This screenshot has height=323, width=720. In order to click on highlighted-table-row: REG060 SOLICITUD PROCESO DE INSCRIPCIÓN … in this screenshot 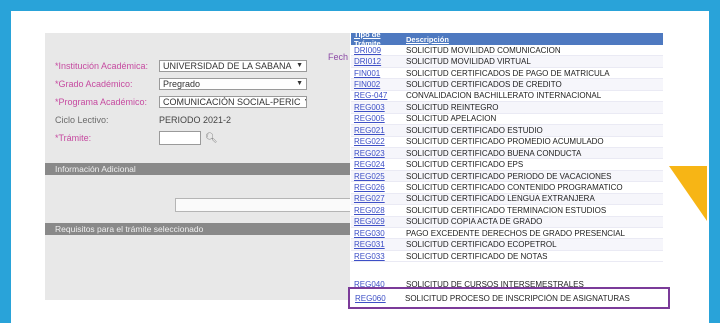, I will do `click(509, 298)`.